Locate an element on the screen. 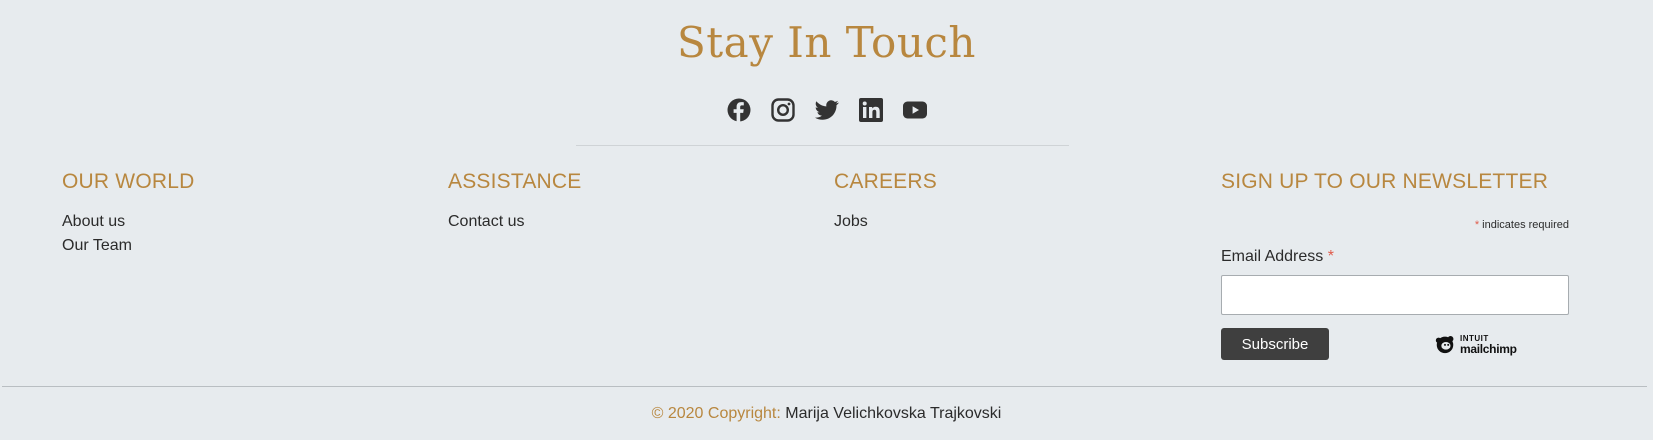 This screenshot has height=440, width=1653. twitter-icon is located at coordinates (826, 110).